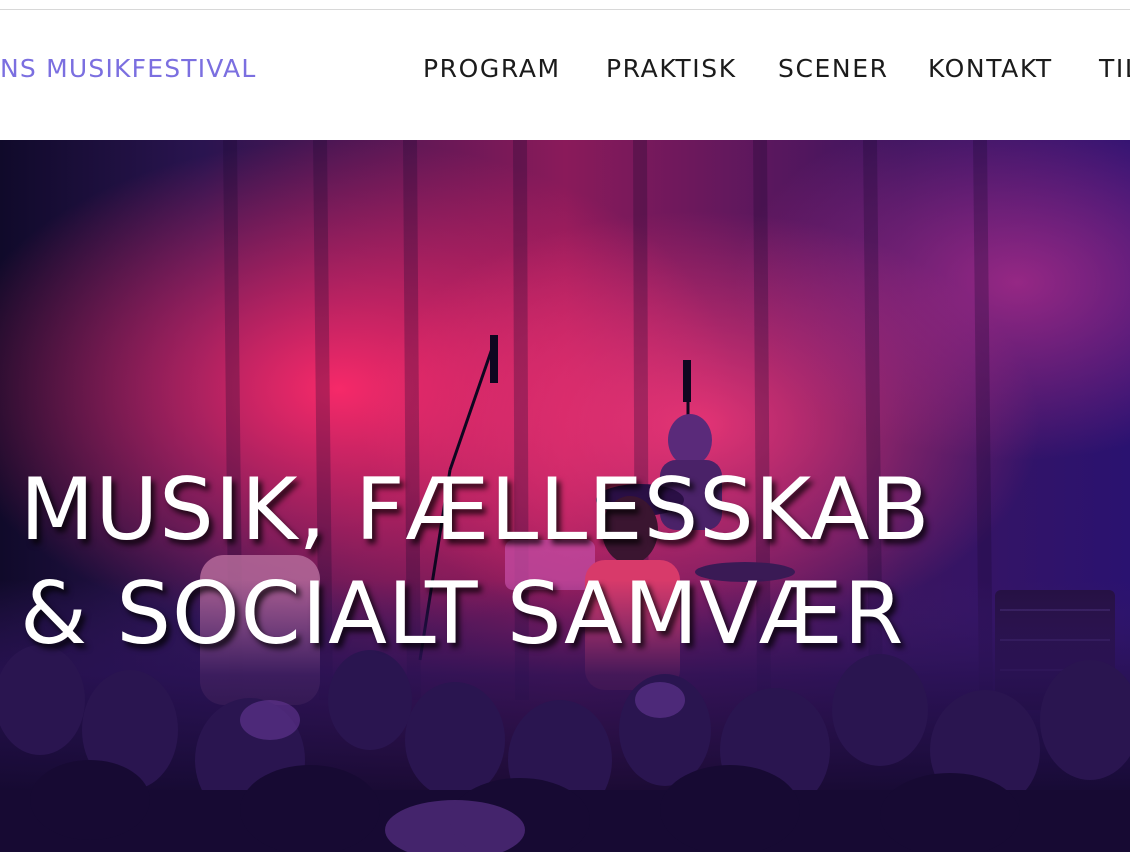 The width and height of the screenshot is (1130, 852). I want to click on hero-headline-line1: MUSIK, FÆLLESSKAB, so click(475, 510).